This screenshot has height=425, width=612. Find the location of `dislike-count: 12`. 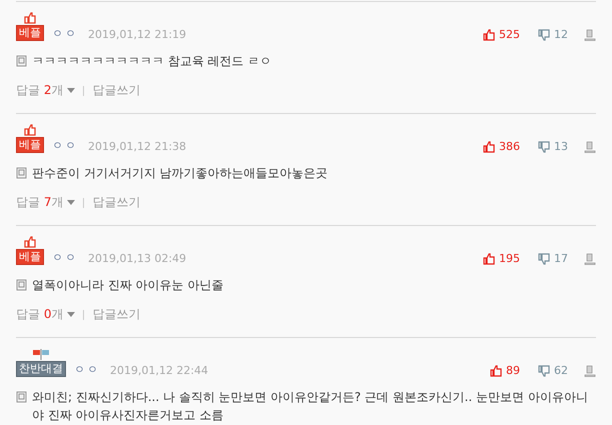

dislike-count: 12 is located at coordinates (561, 34).